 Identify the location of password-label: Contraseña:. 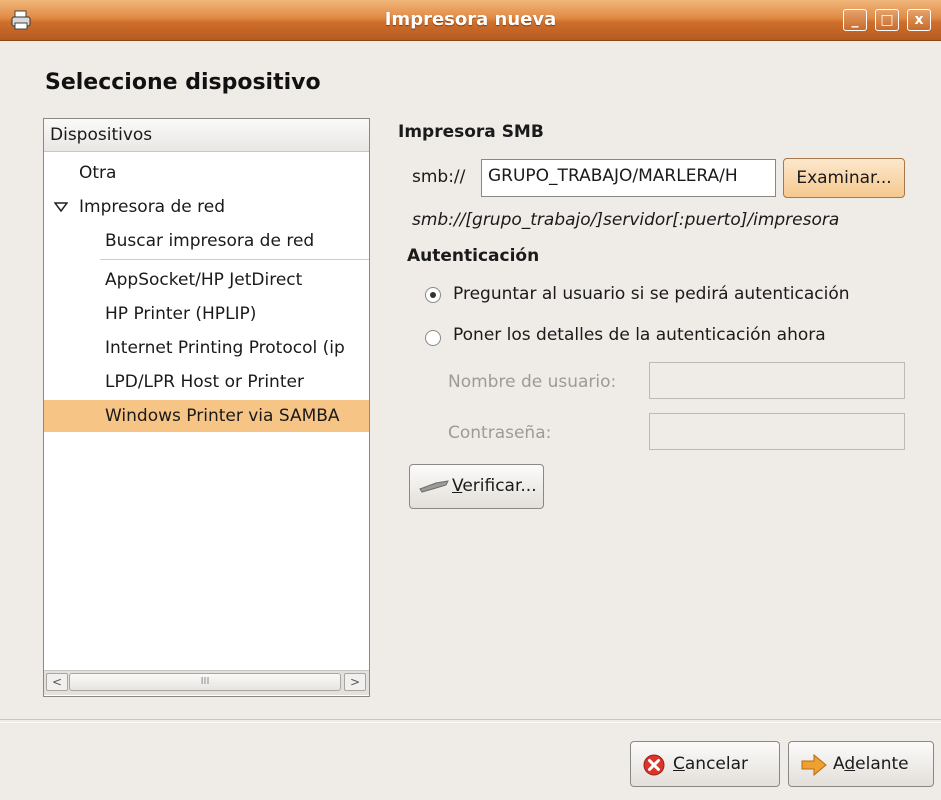
(500, 433).